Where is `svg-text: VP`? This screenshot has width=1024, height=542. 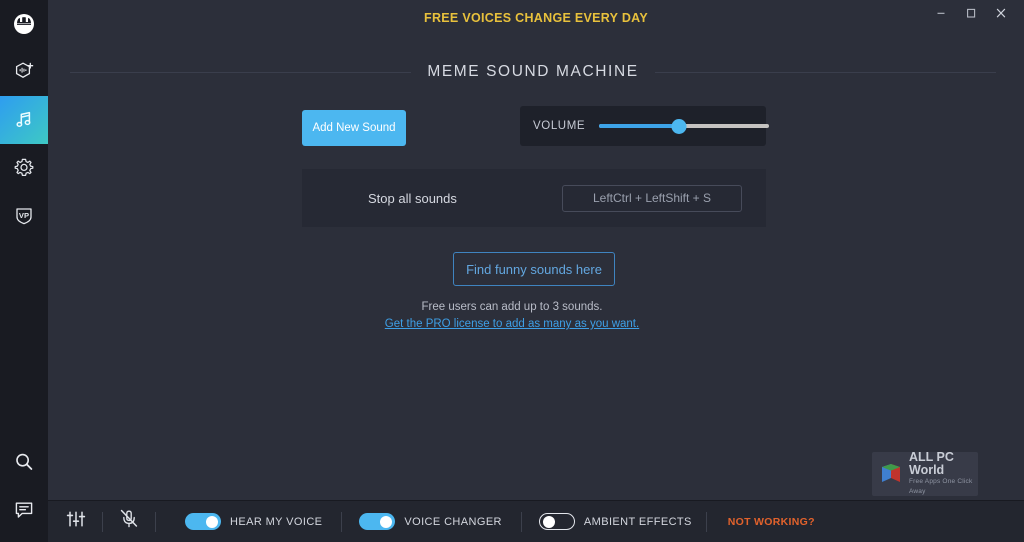 svg-text: VP is located at coordinates (24, 215).